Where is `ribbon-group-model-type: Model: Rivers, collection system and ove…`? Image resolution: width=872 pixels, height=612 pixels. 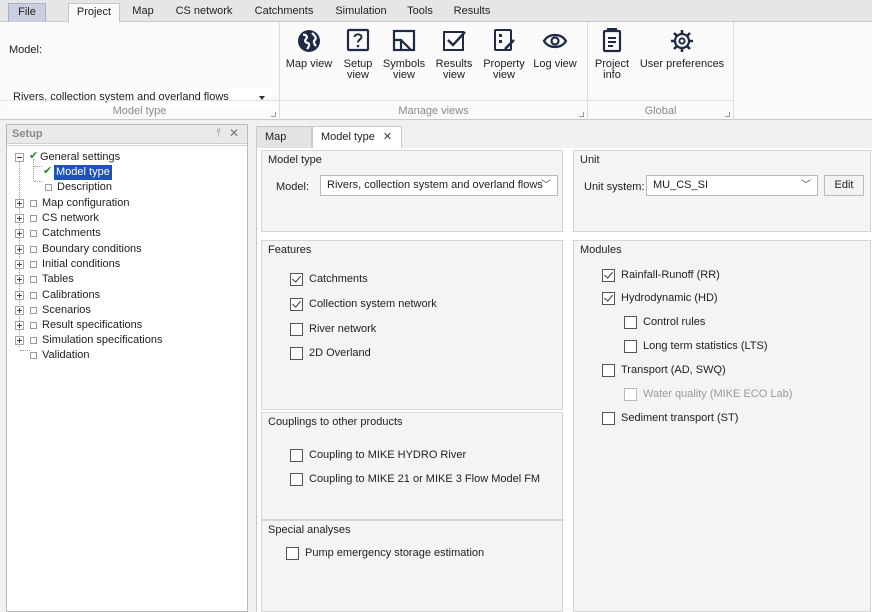
ribbon-group-model-type: Model: Rivers, collection system and ove… is located at coordinates (140, 71).